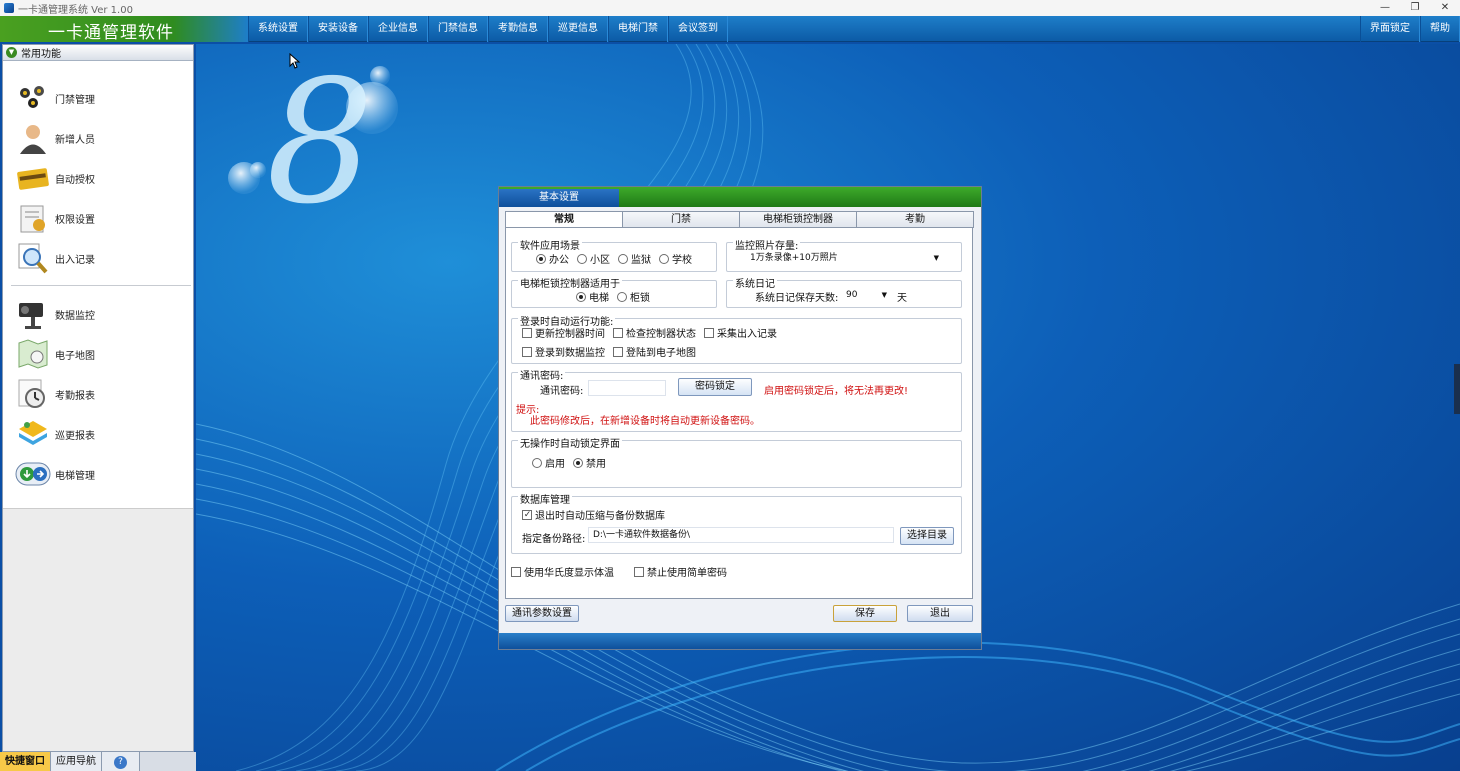 This screenshot has width=1460, height=771. What do you see at coordinates (518, 29) in the screenshot?
I see `menu-attendance-info: 考勤信息` at bounding box center [518, 29].